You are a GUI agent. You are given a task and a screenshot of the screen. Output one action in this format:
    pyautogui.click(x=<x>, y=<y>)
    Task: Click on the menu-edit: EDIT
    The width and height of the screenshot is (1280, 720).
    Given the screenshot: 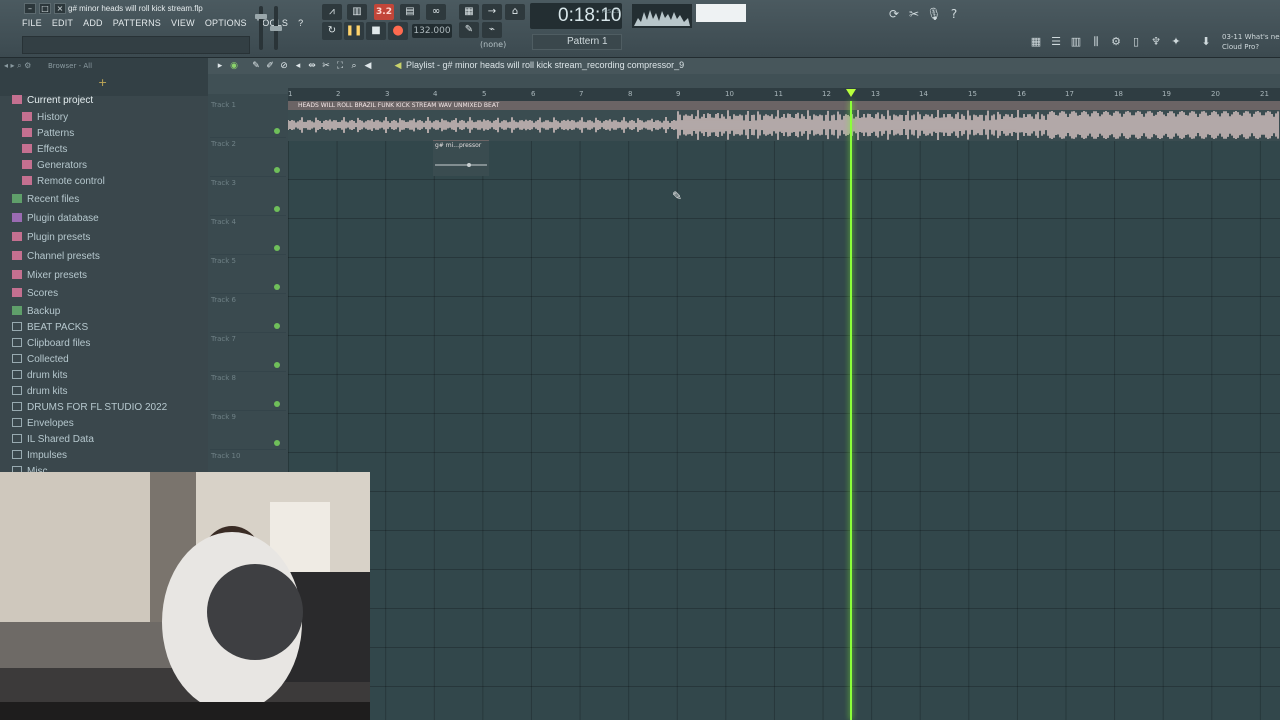 What is the action you would take?
    pyautogui.click(x=62, y=23)
    